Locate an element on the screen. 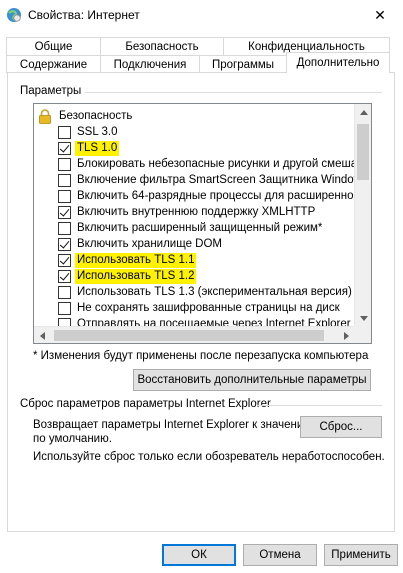 This screenshot has height=573, width=403. option-row: SSL 3.0 is located at coordinates (194, 132).